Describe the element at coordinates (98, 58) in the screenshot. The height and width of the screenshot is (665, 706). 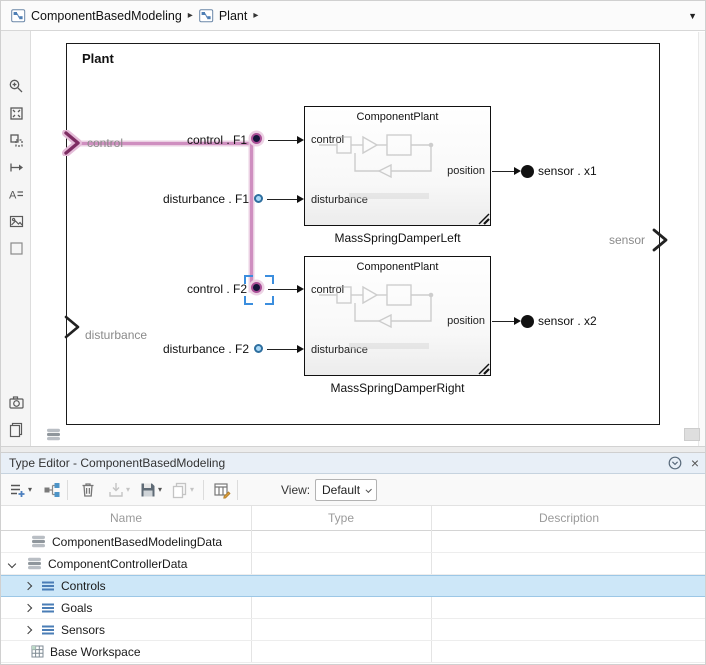
I see `canvas-title: Plant` at that location.